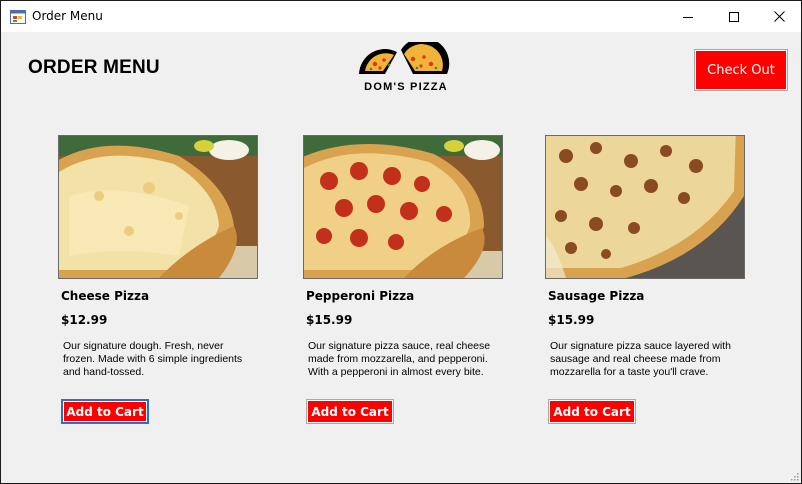 Image resolution: width=802 pixels, height=484 pixels. Describe the element at coordinates (403, 207) in the screenshot. I see `pepperoni-pizza-image` at that location.